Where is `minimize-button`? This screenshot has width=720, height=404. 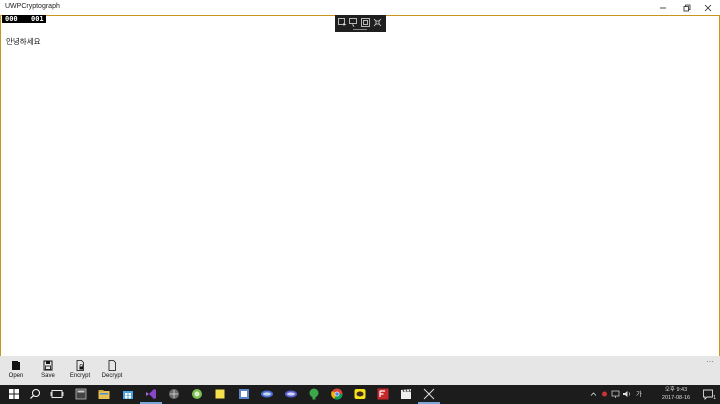
minimize-button is located at coordinates (663, 7).